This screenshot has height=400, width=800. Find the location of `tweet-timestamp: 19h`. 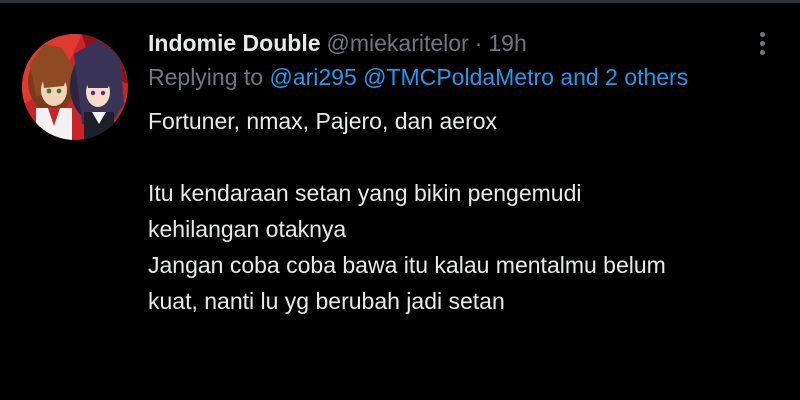

tweet-timestamp: 19h is located at coordinates (507, 43).